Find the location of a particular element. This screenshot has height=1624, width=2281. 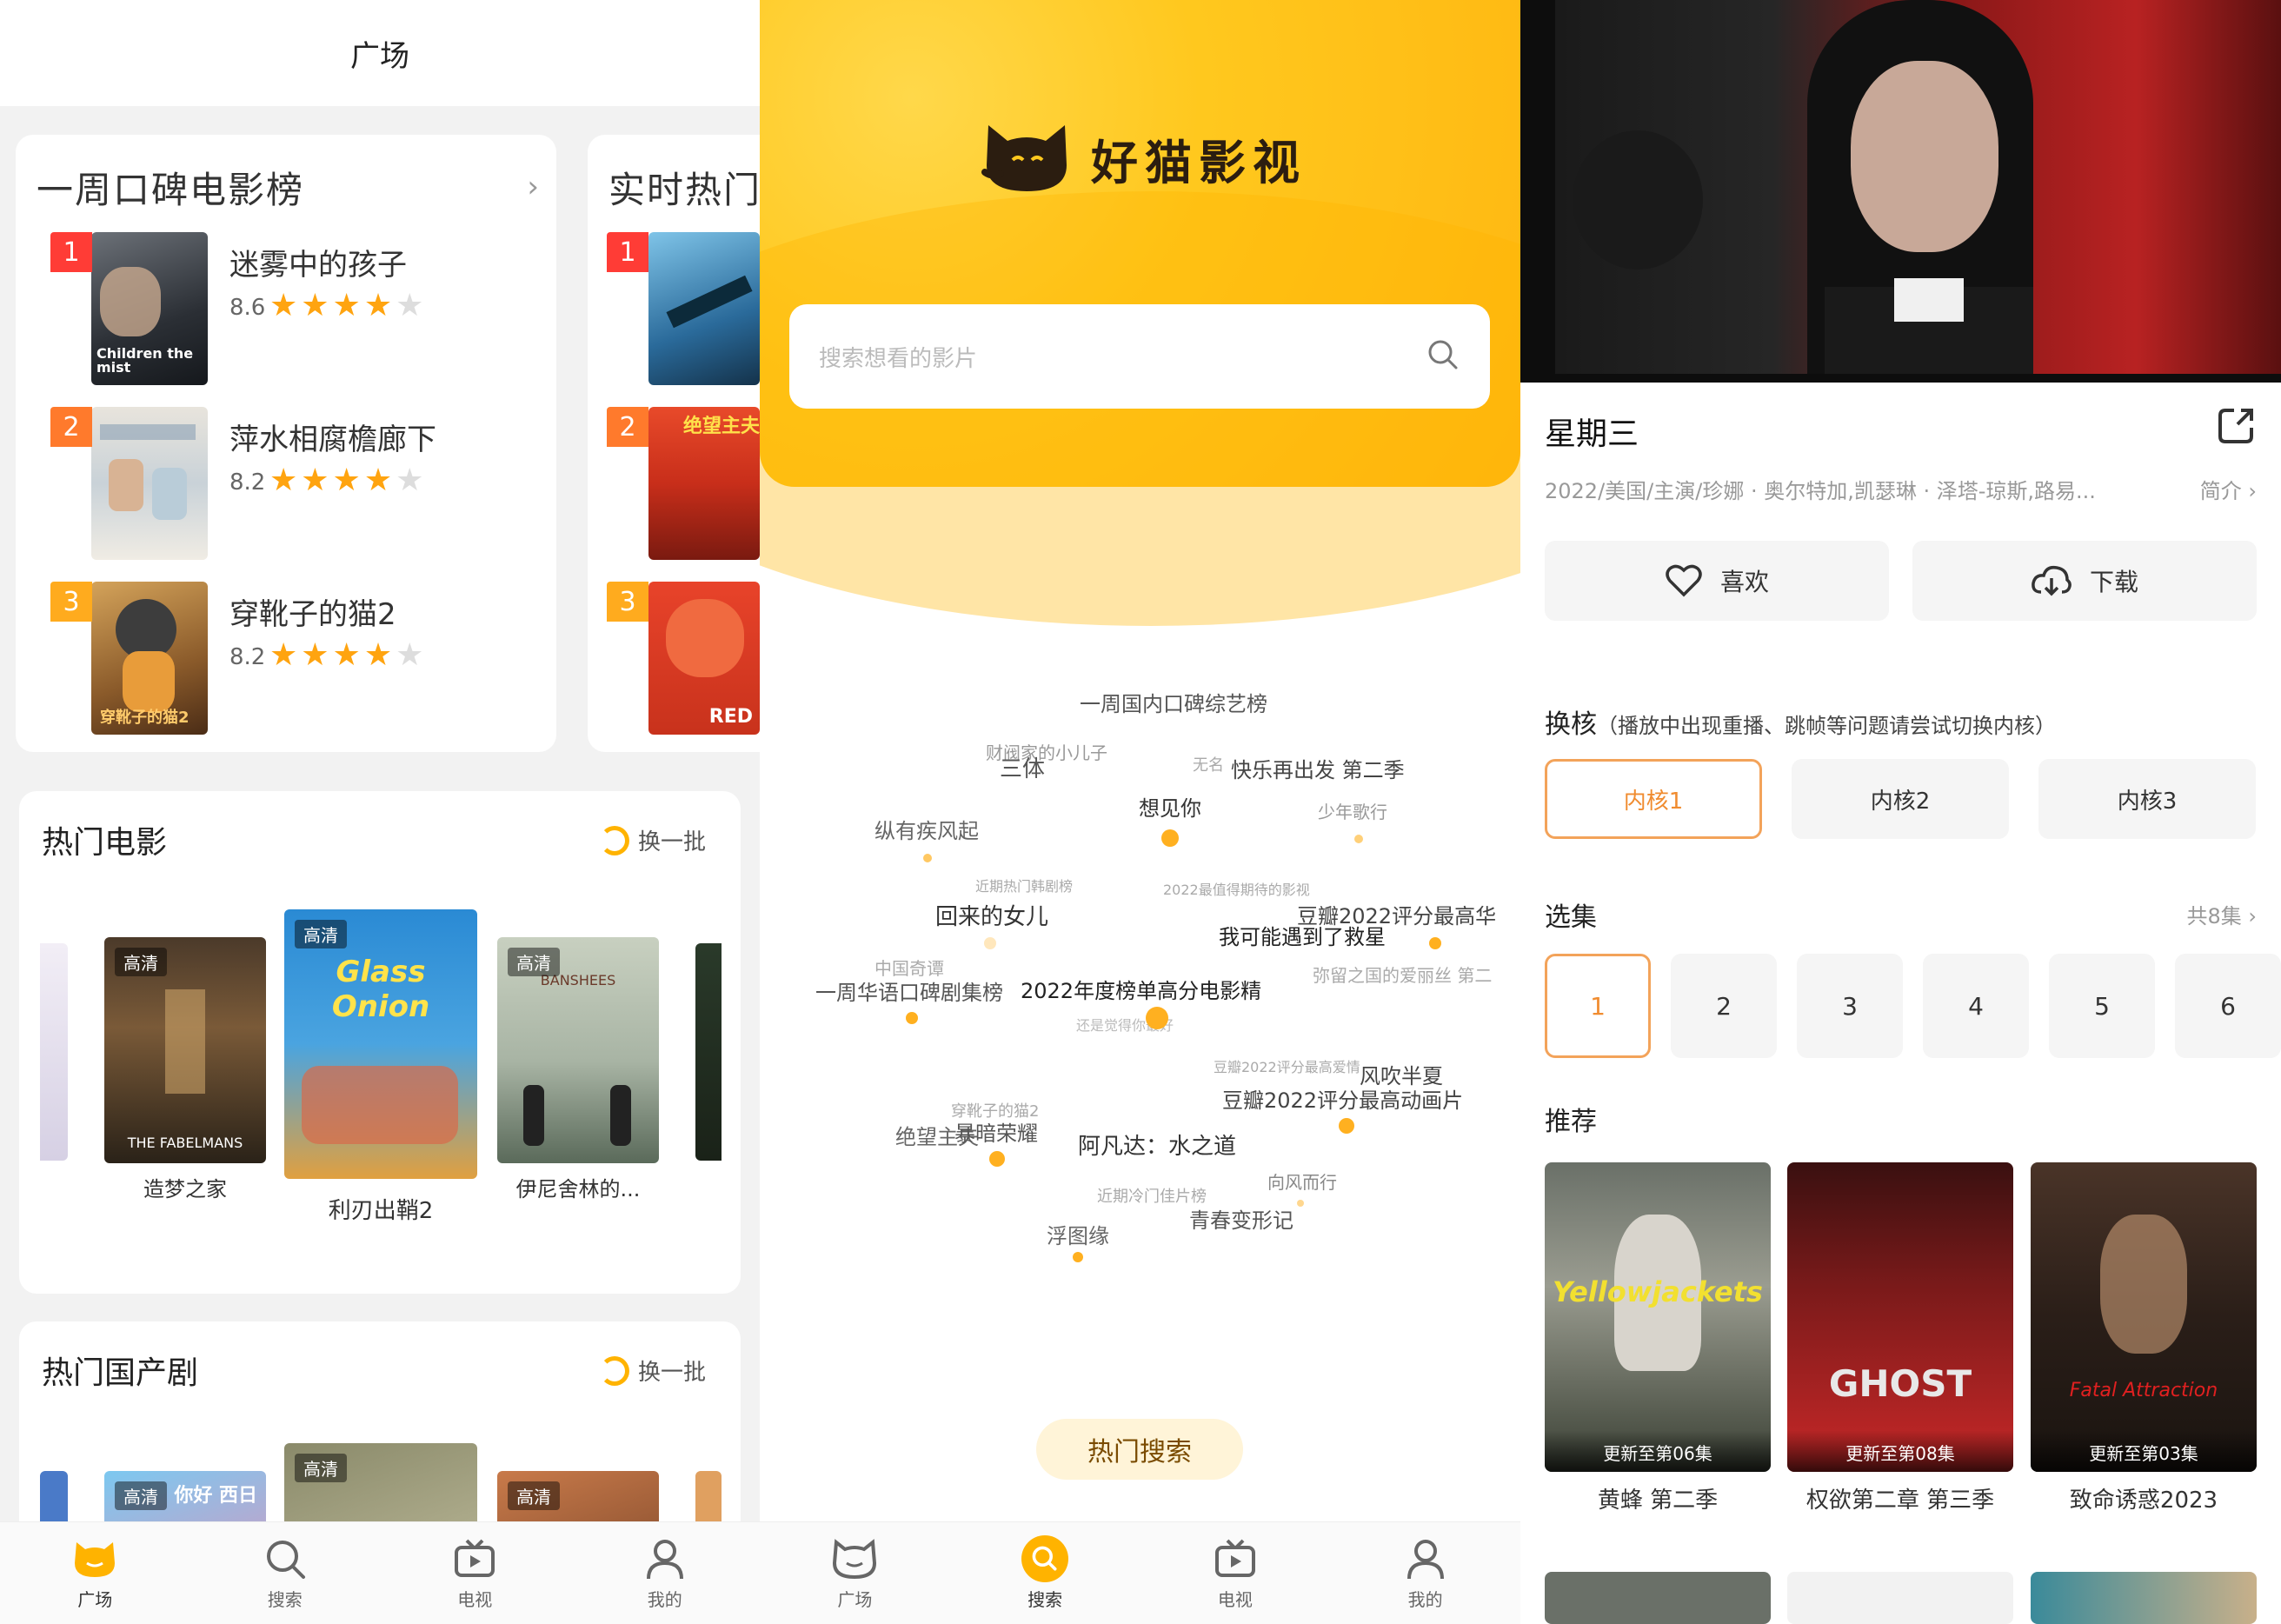

episode-button: 2 is located at coordinates (1724, 1006).